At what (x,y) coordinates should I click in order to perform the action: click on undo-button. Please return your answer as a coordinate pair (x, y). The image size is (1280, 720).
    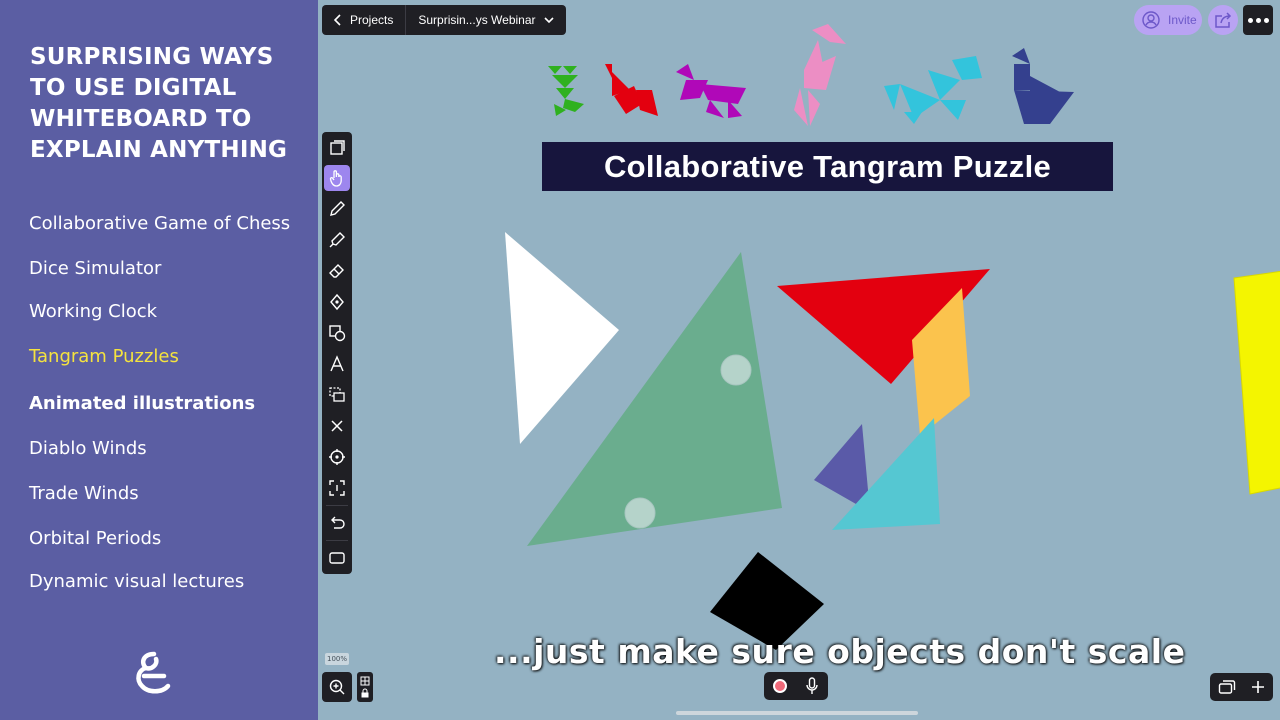
    Looking at the image, I should click on (337, 523).